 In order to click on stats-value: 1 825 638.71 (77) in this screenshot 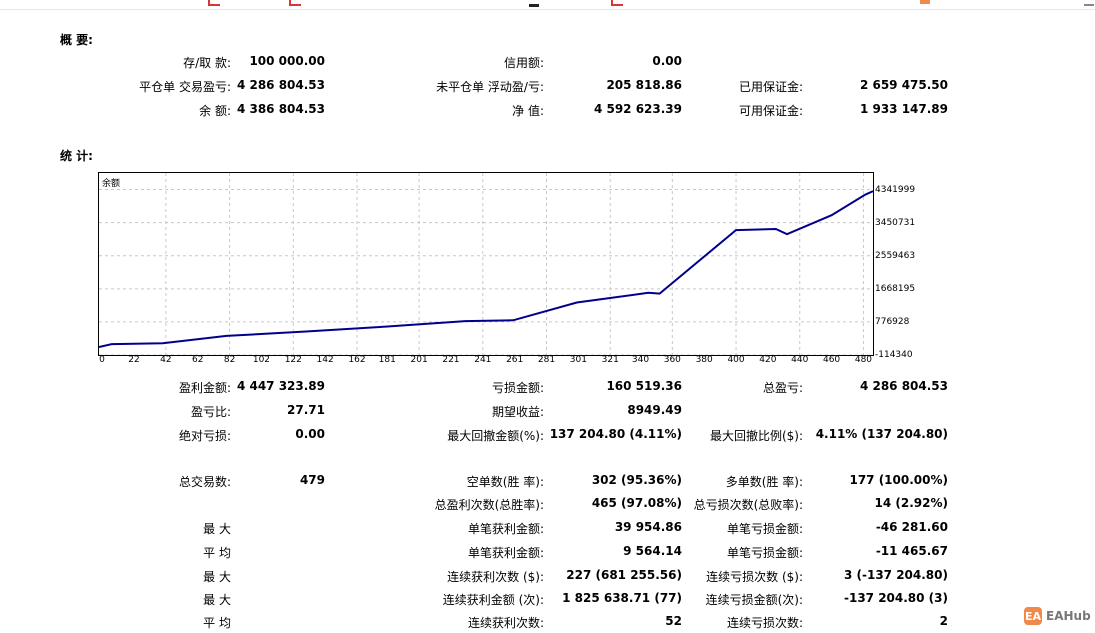, I will do `click(622, 598)`.